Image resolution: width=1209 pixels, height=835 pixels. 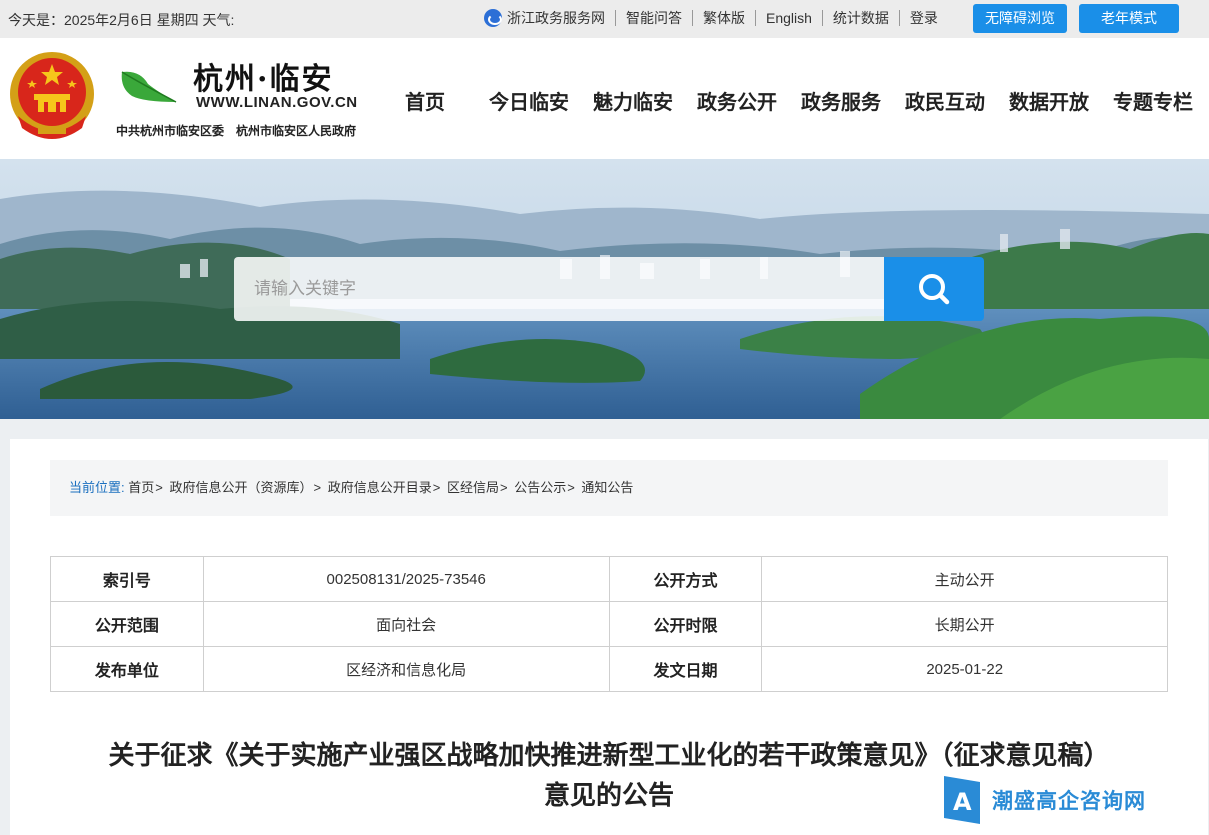 I want to click on elder-mode-button: 老年模式, so click(x=1129, y=18).